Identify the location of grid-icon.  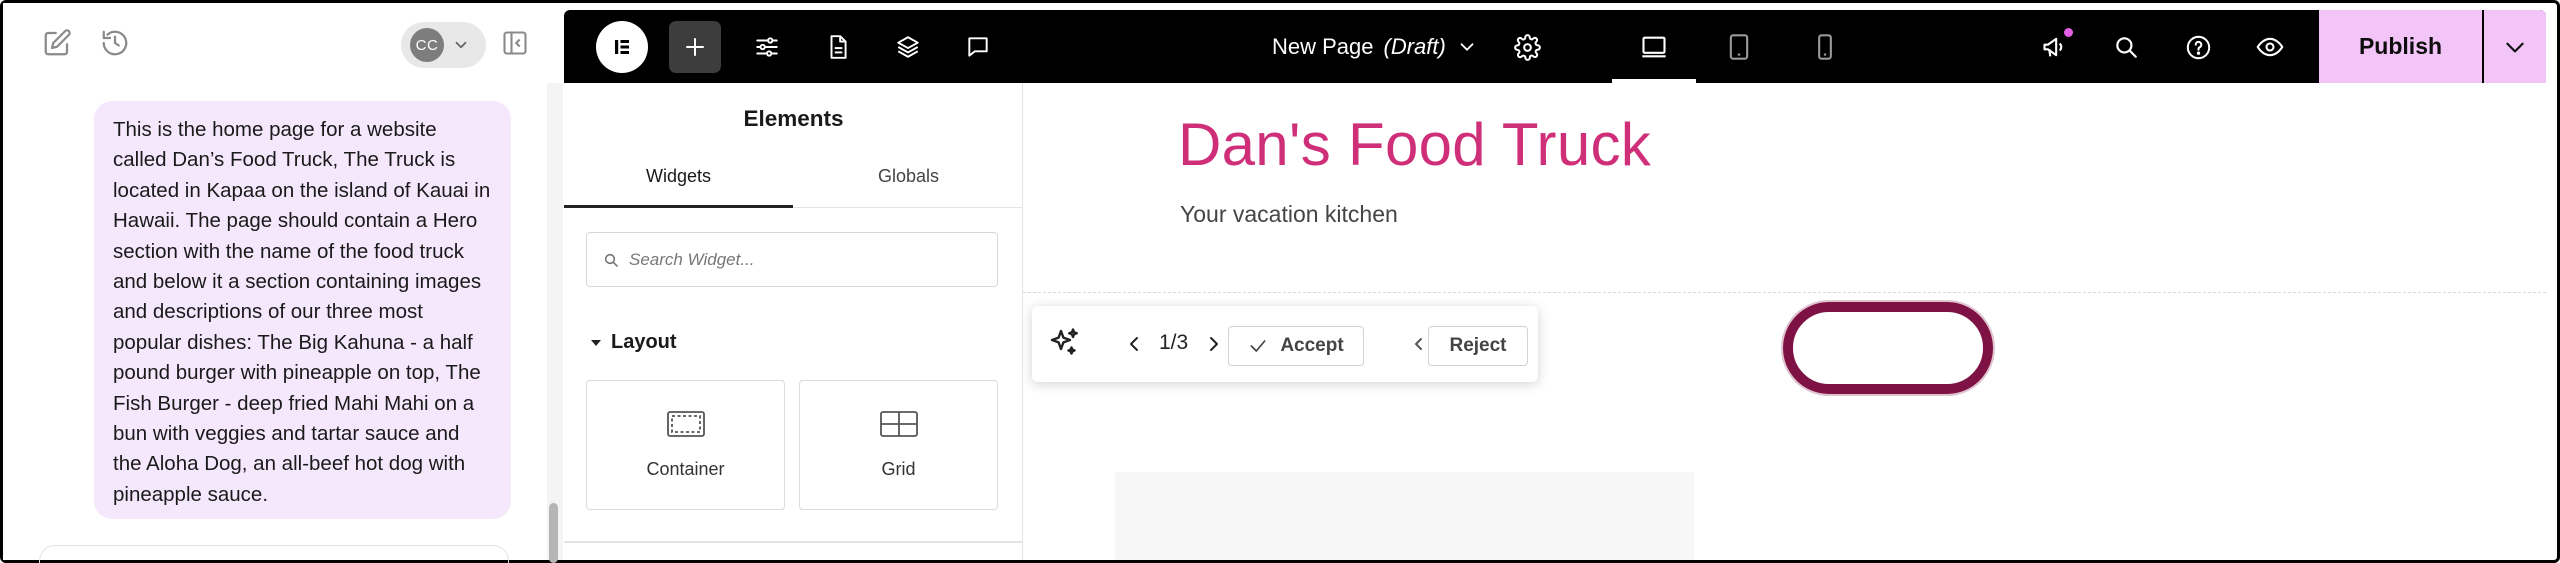
(898, 424).